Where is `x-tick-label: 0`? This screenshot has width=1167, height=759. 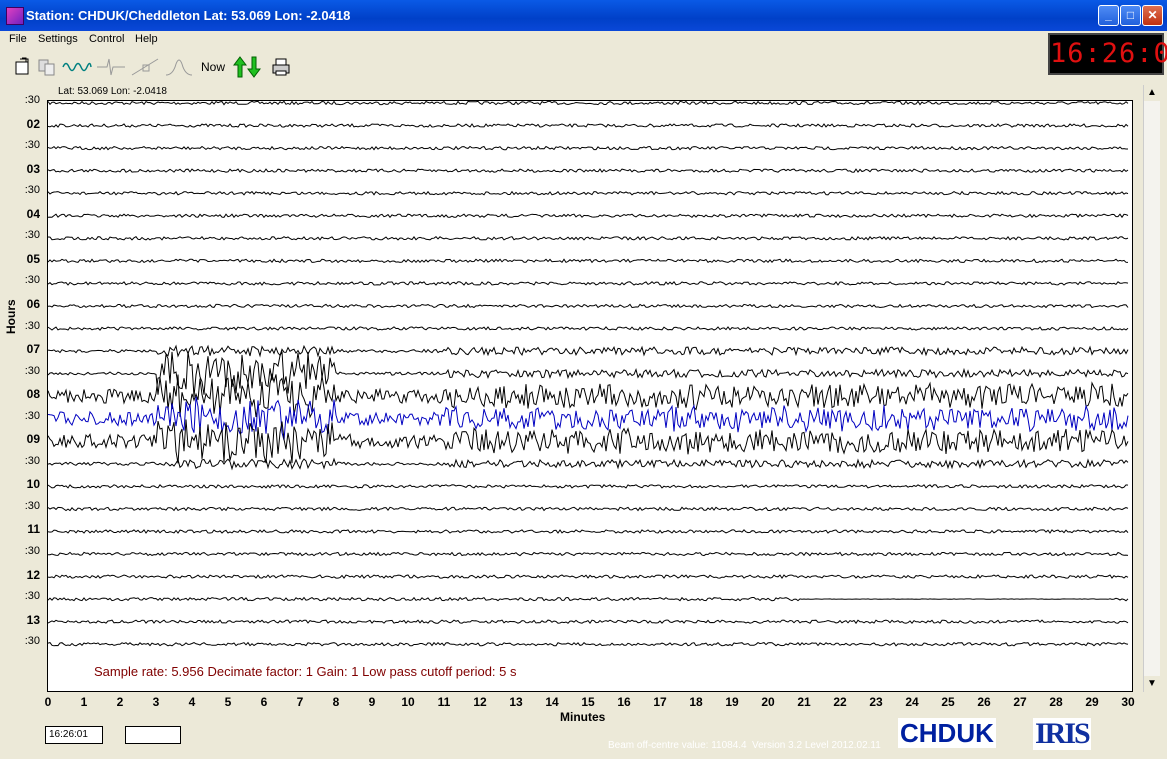 x-tick-label: 0 is located at coordinates (48, 702).